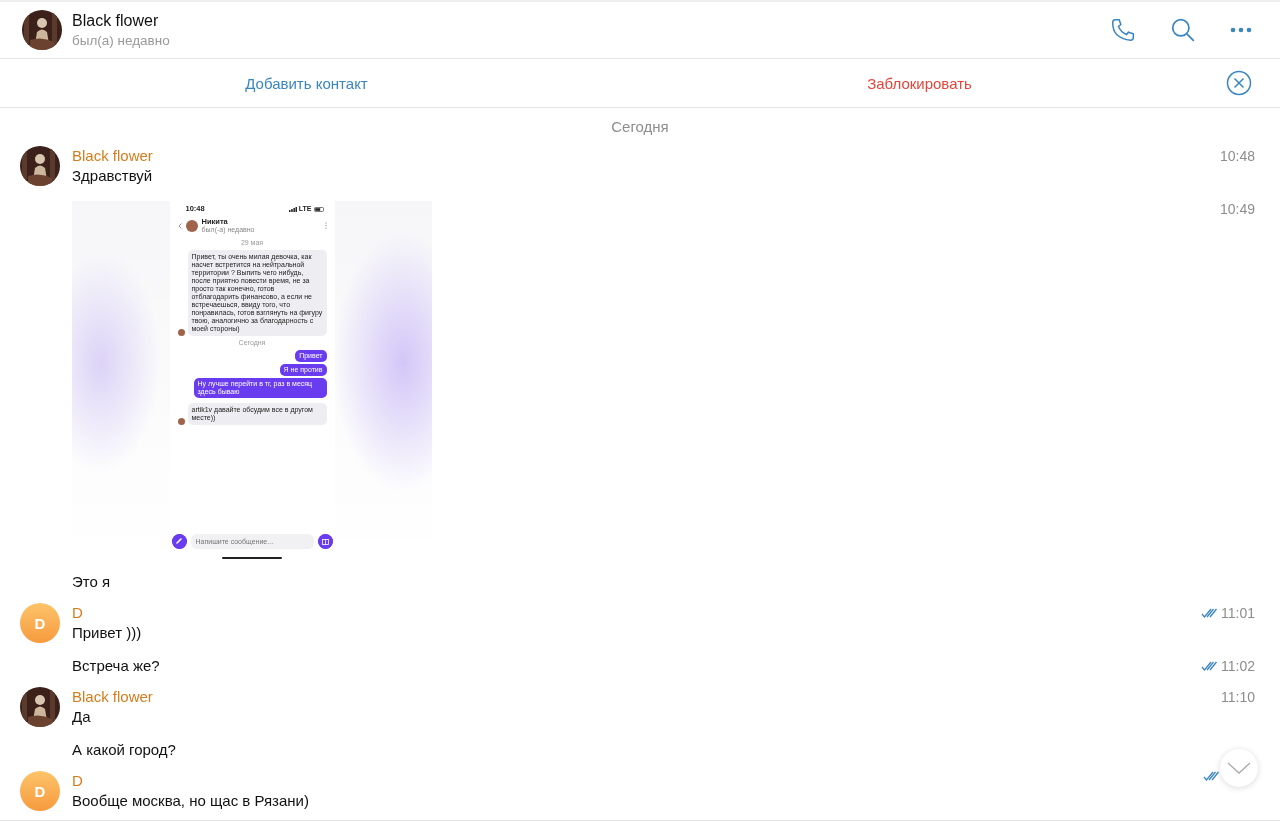 Image resolution: width=1280 pixels, height=821 pixels. I want to click on message-text: Вообще москва, но щас в Рязани), so click(190, 801).